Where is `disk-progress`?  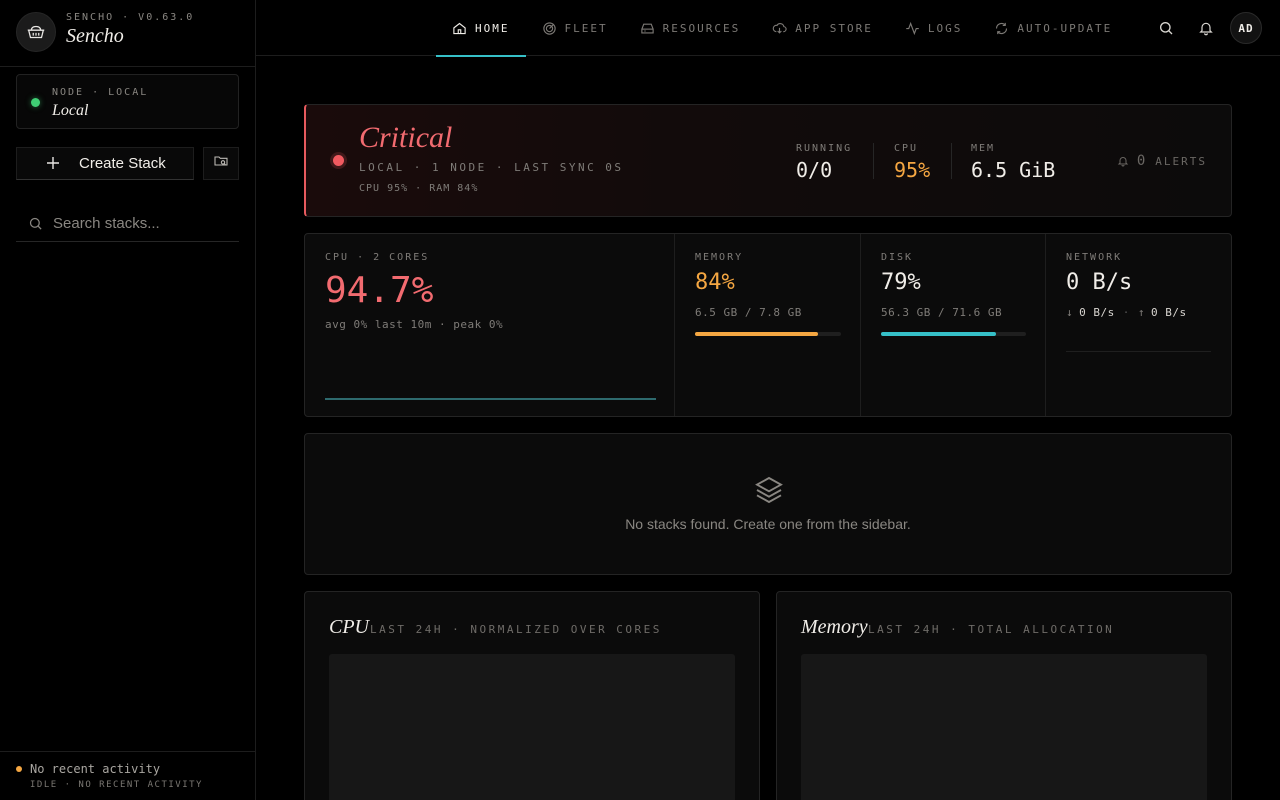
disk-progress is located at coordinates (953, 334).